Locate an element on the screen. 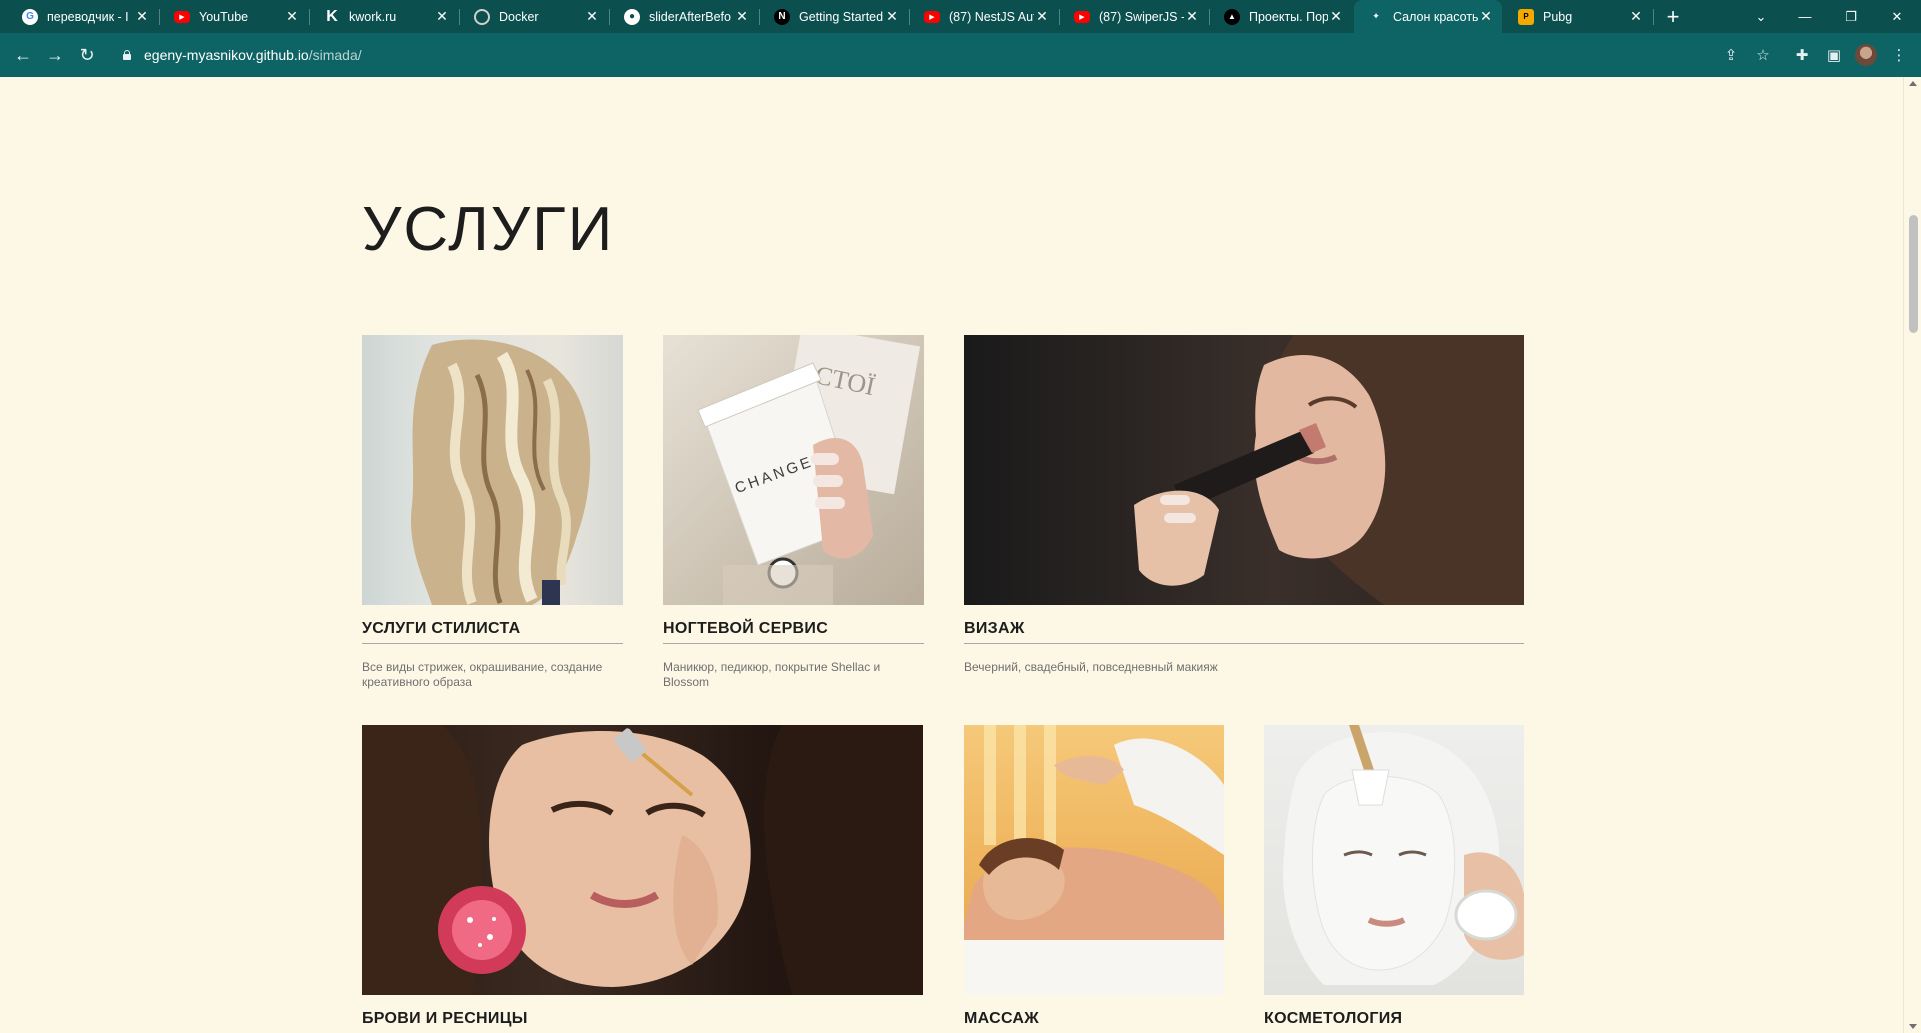  service-card-massage: МАССАЖ is located at coordinates (1094, 879).